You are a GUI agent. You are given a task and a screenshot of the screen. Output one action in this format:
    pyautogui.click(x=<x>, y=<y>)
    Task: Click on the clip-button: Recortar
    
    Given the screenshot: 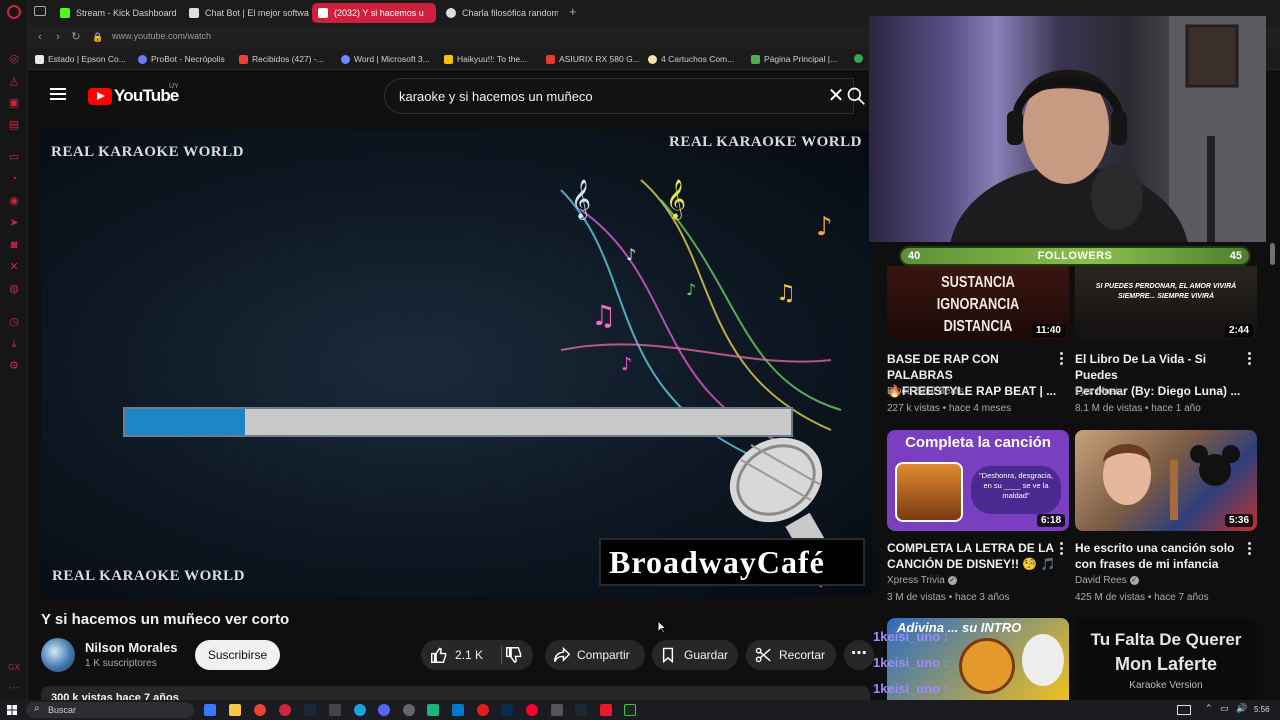 What is the action you would take?
    pyautogui.click(x=791, y=655)
    